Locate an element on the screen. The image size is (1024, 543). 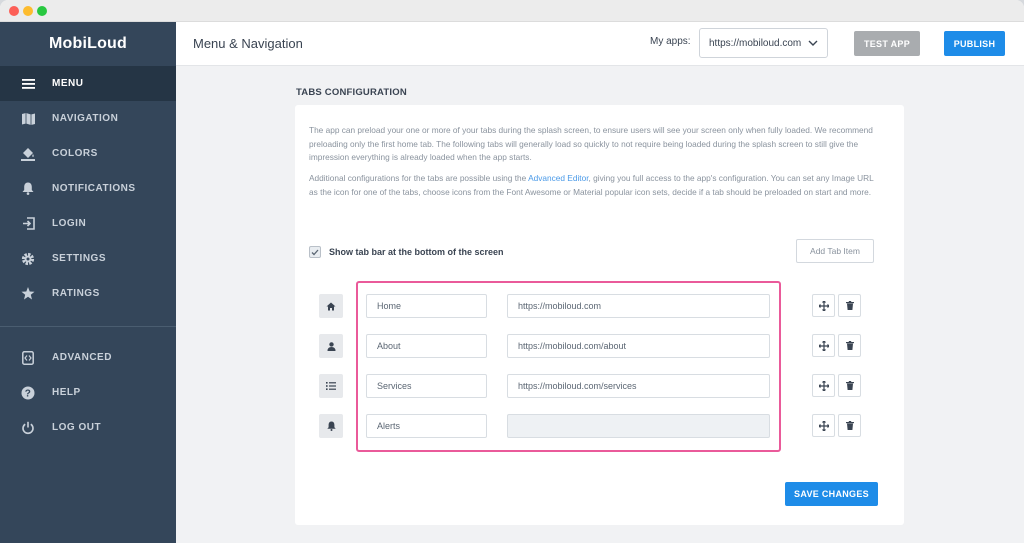
map-icon is located at coordinates (28, 119).